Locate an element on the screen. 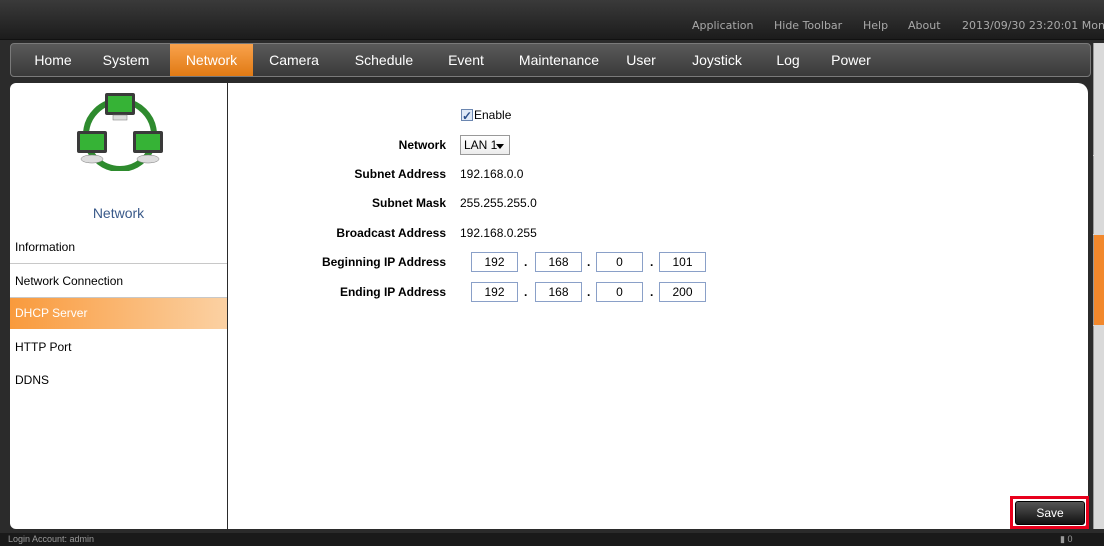 The height and width of the screenshot is (546, 1104). menu-schedule: Schedule is located at coordinates (384, 60).